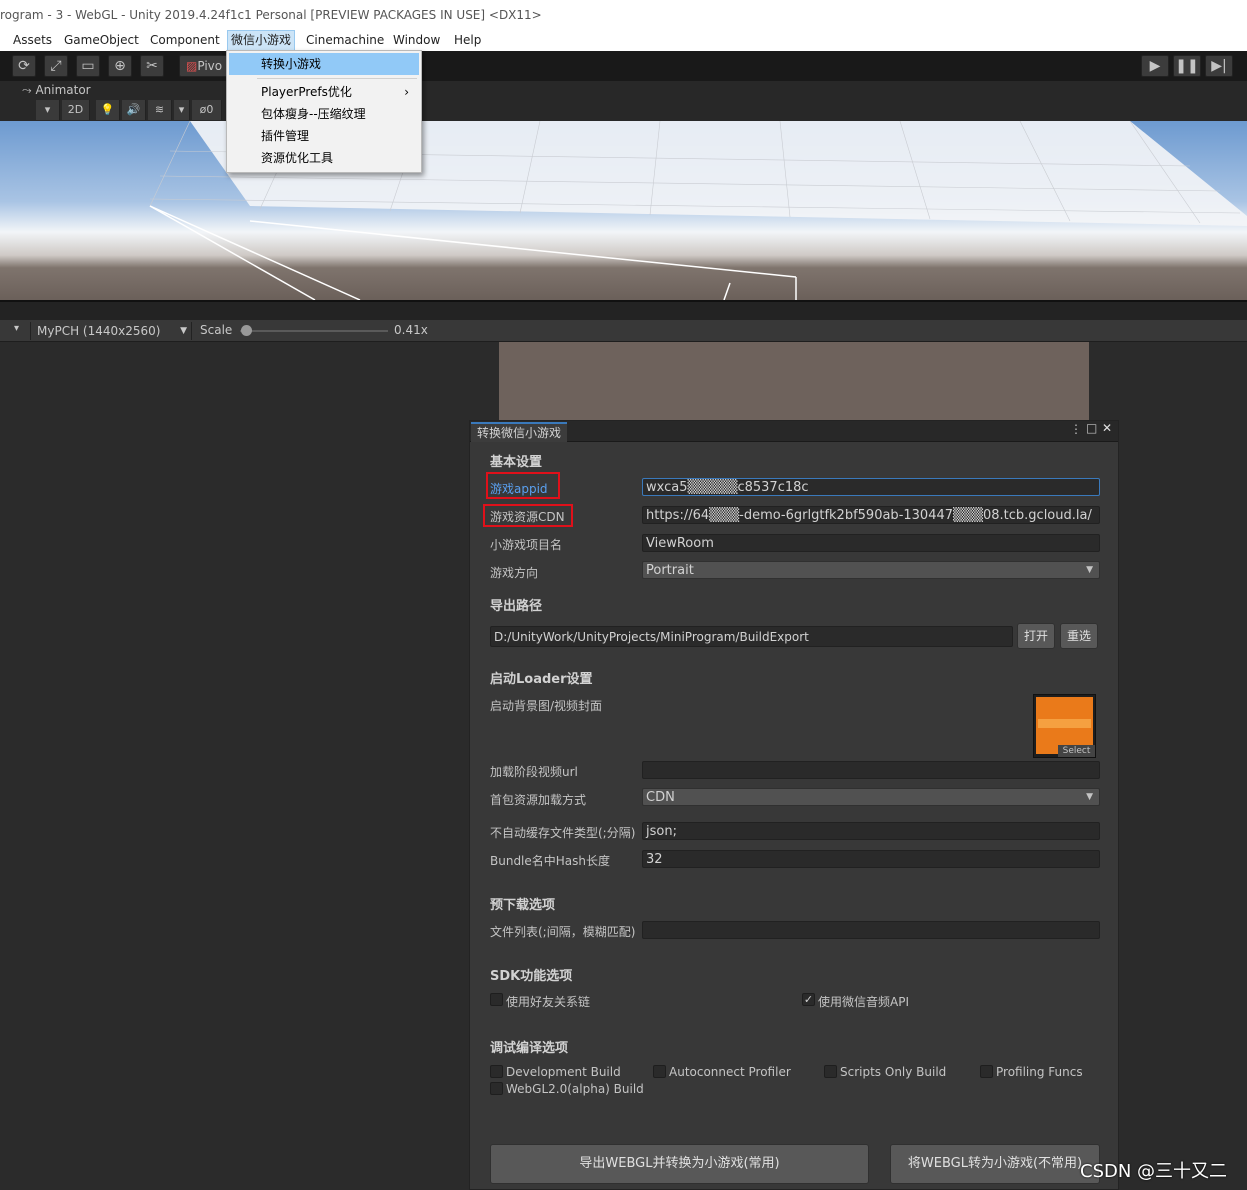 Image resolution: width=1247 pixels, height=1190 pixels. I want to click on open-button: 打开, so click(1036, 636).